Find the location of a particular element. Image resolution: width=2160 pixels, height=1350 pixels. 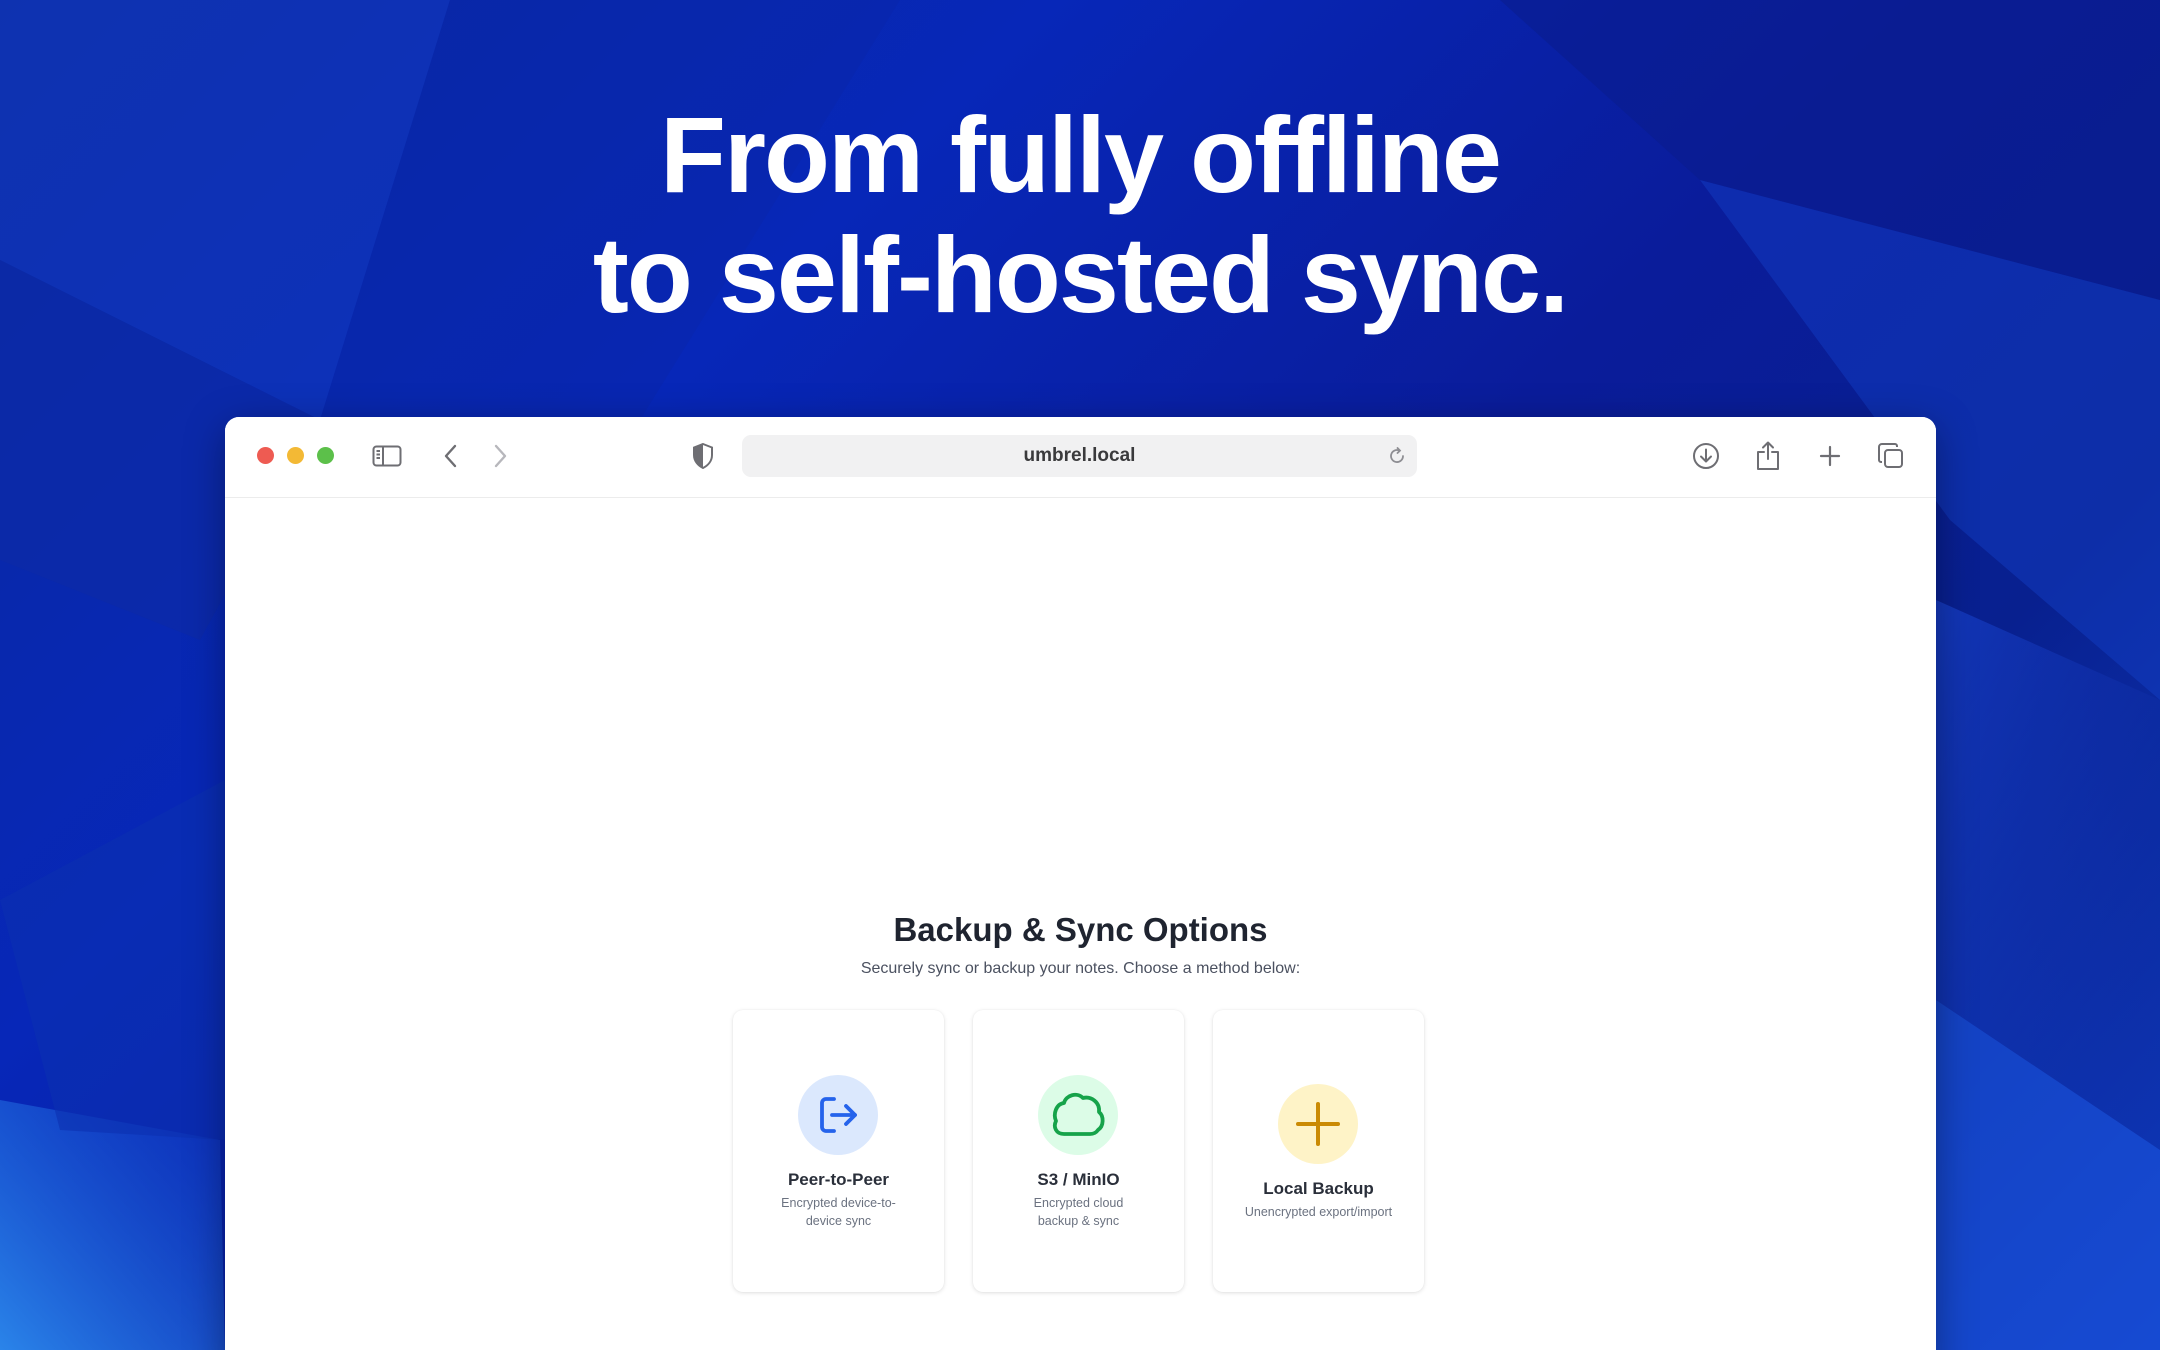

option-card-s3-minio: S3 / MinIO Encrypted cloud backup & sync is located at coordinates (1078, 1151).